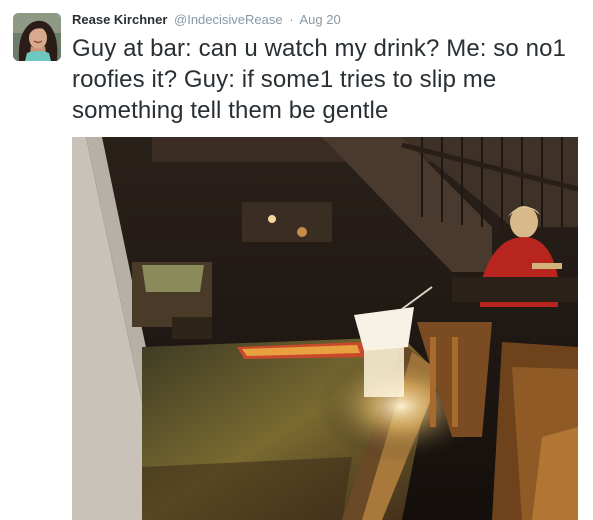  I want to click on tweet-header: Rease Kirchner @IndecisiveRease · Aug 20, so click(206, 20).